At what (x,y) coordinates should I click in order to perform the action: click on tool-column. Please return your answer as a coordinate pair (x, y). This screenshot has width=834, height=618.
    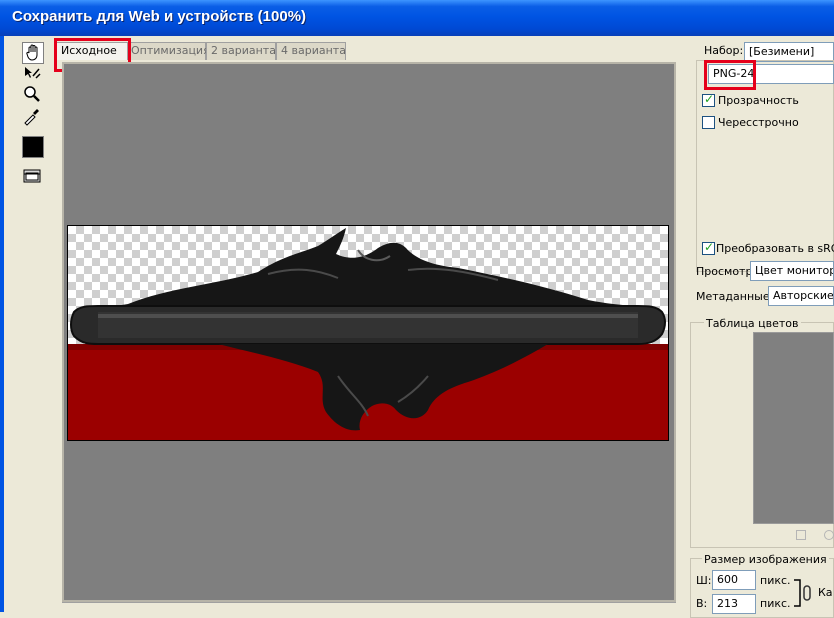
    Looking at the image, I should click on (32, 326).